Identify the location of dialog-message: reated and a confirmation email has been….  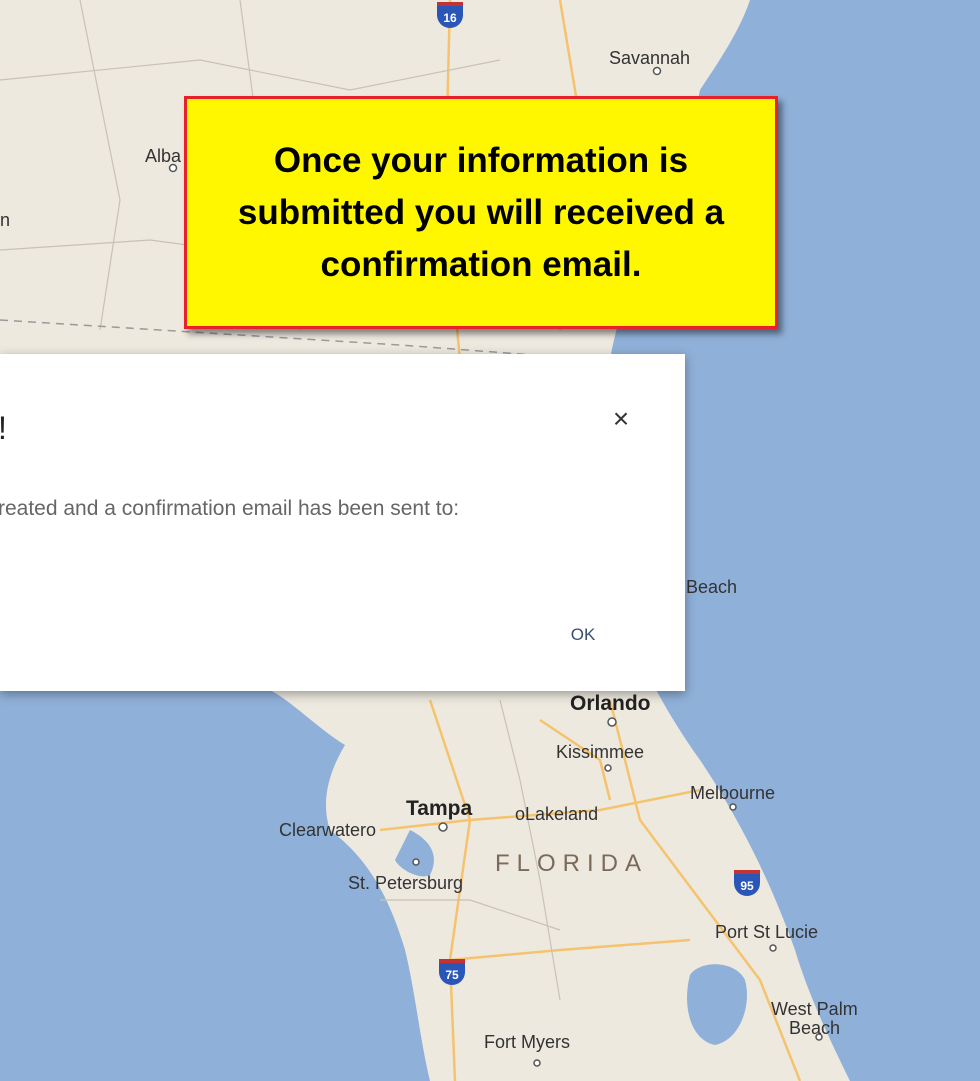
(230, 508).